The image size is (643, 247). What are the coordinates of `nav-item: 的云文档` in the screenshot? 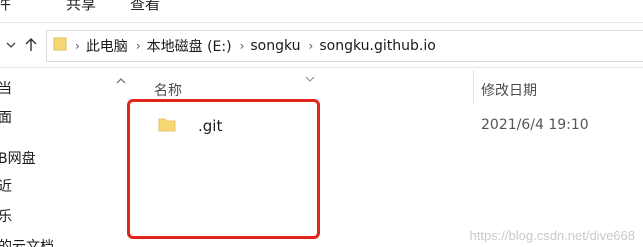 It's located at (27, 241).